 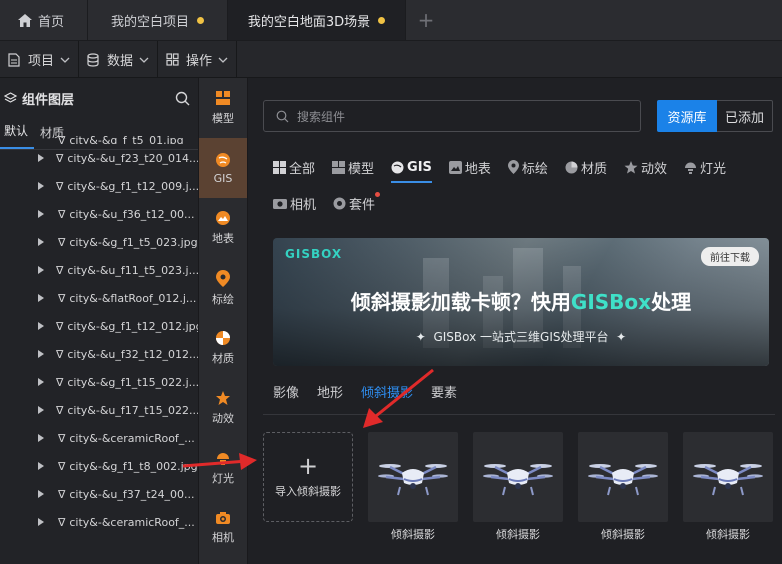 I want to click on divider, so click(x=519, y=414).